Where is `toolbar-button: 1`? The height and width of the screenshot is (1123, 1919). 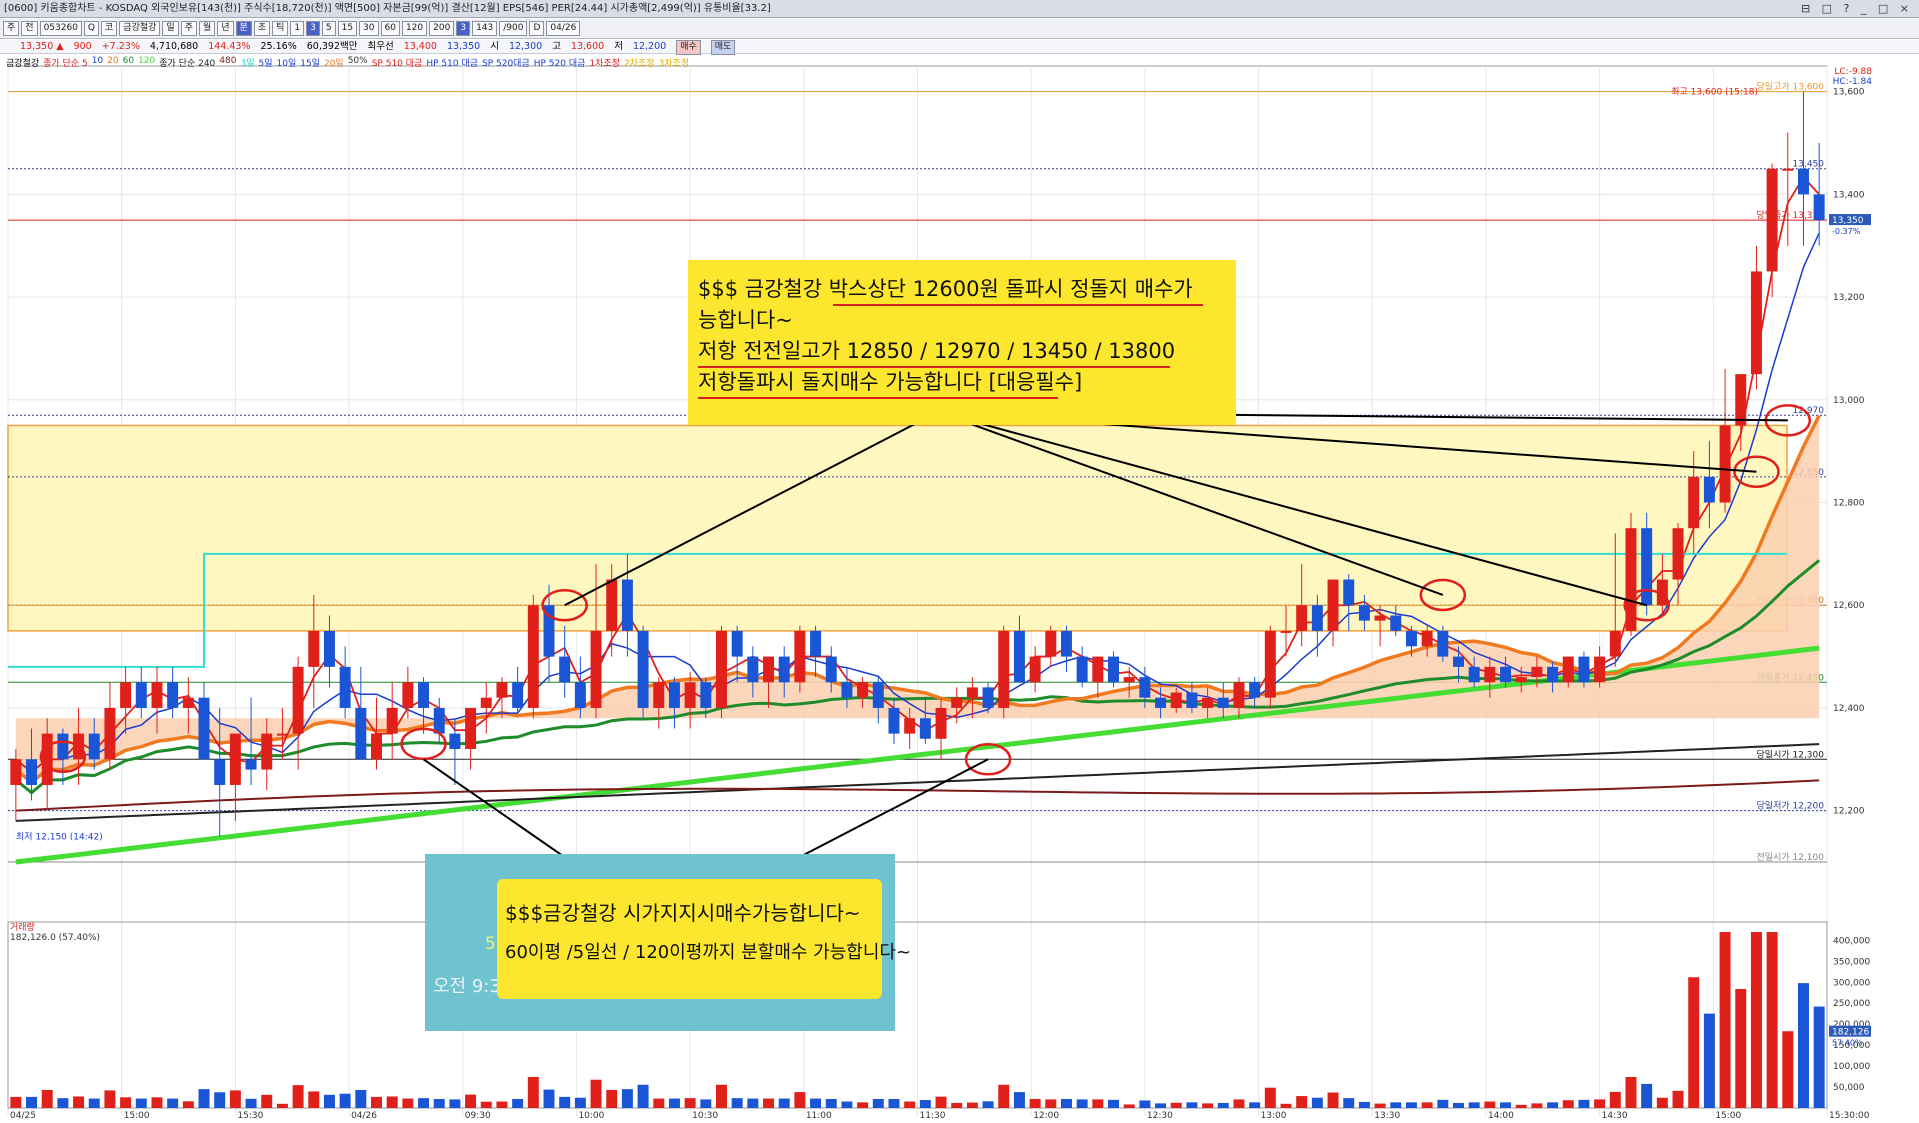
toolbar-button: 1 is located at coordinates (297, 28).